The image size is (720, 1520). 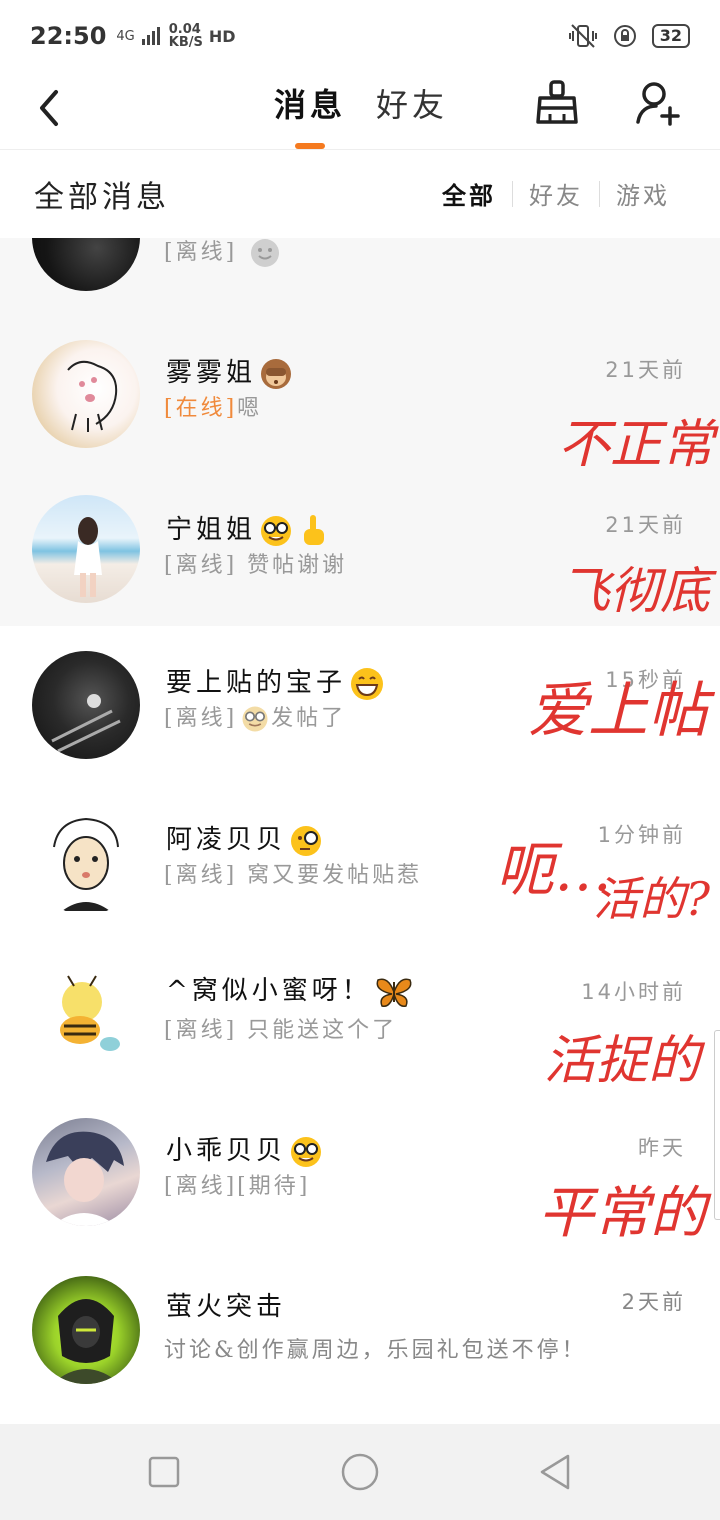 I want to click on handwritten-note: 不正常, so click(x=635, y=445).